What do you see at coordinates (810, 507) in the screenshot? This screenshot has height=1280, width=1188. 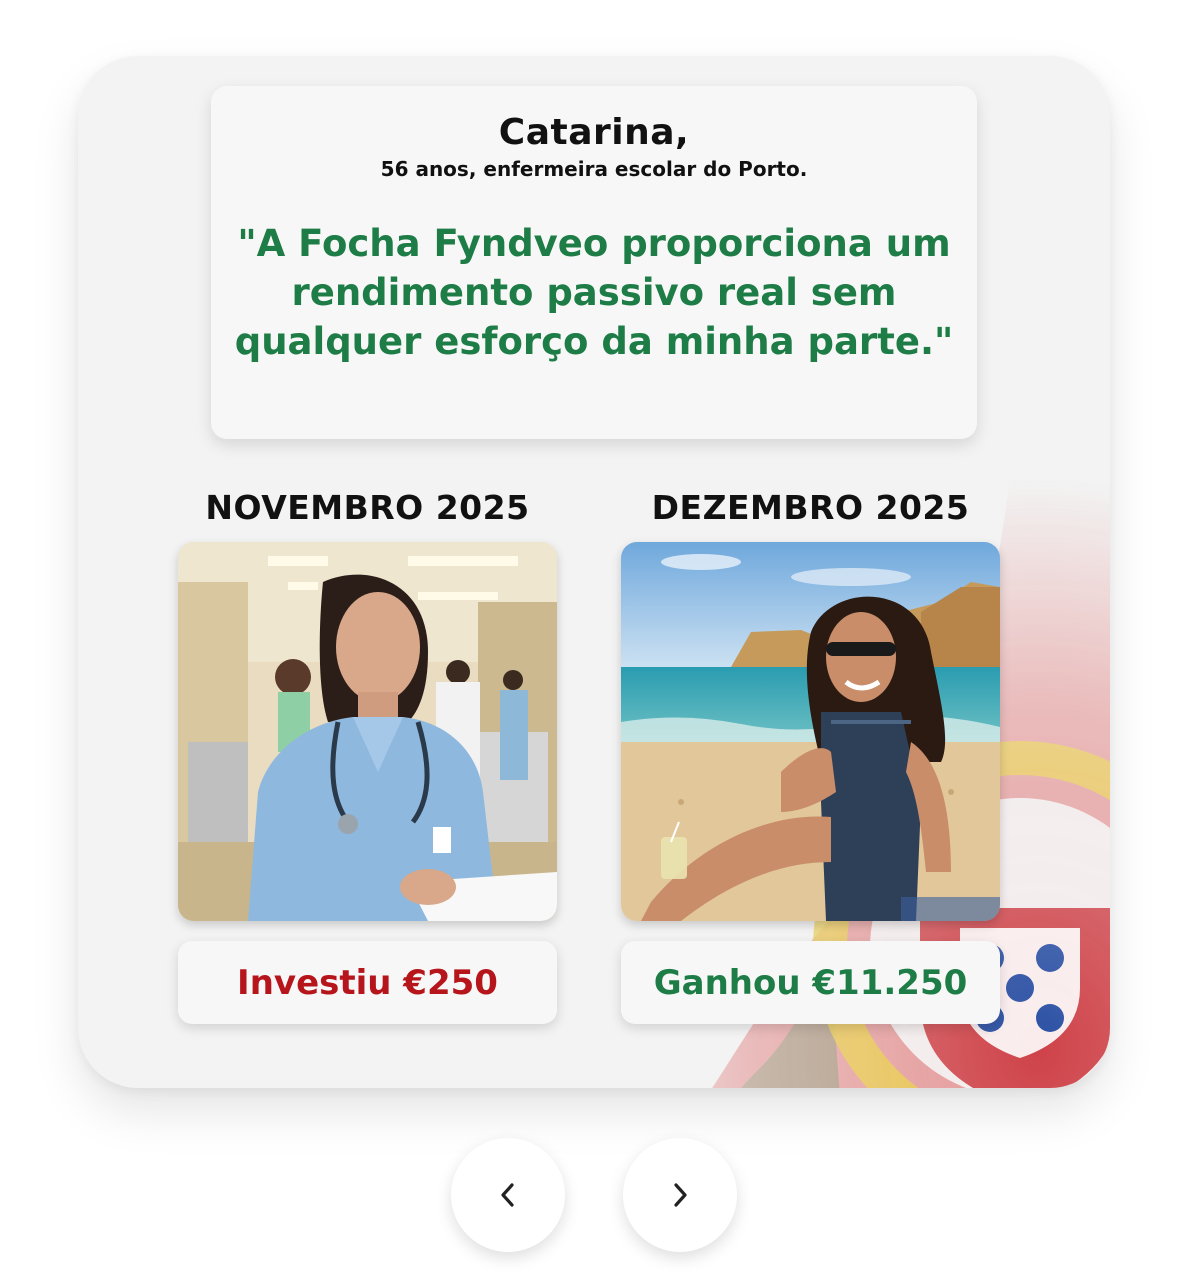 I see `after-month-label: DEZEMBRO 2025` at bounding box center [810, 507].